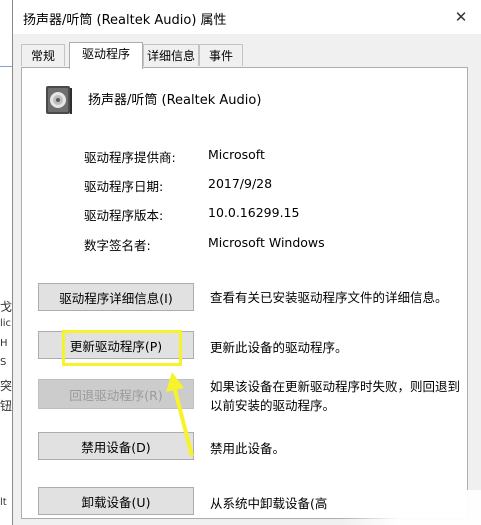 The width and height of the screenshot is (481, 525). I want to click on version-value: 10.0.16299.15, so click(254, 212).